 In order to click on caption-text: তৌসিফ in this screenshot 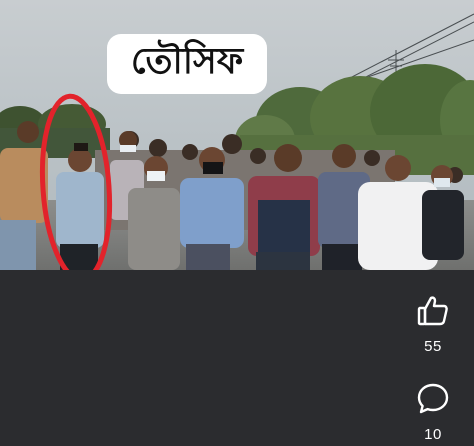, I will do `click(187, 61)`.